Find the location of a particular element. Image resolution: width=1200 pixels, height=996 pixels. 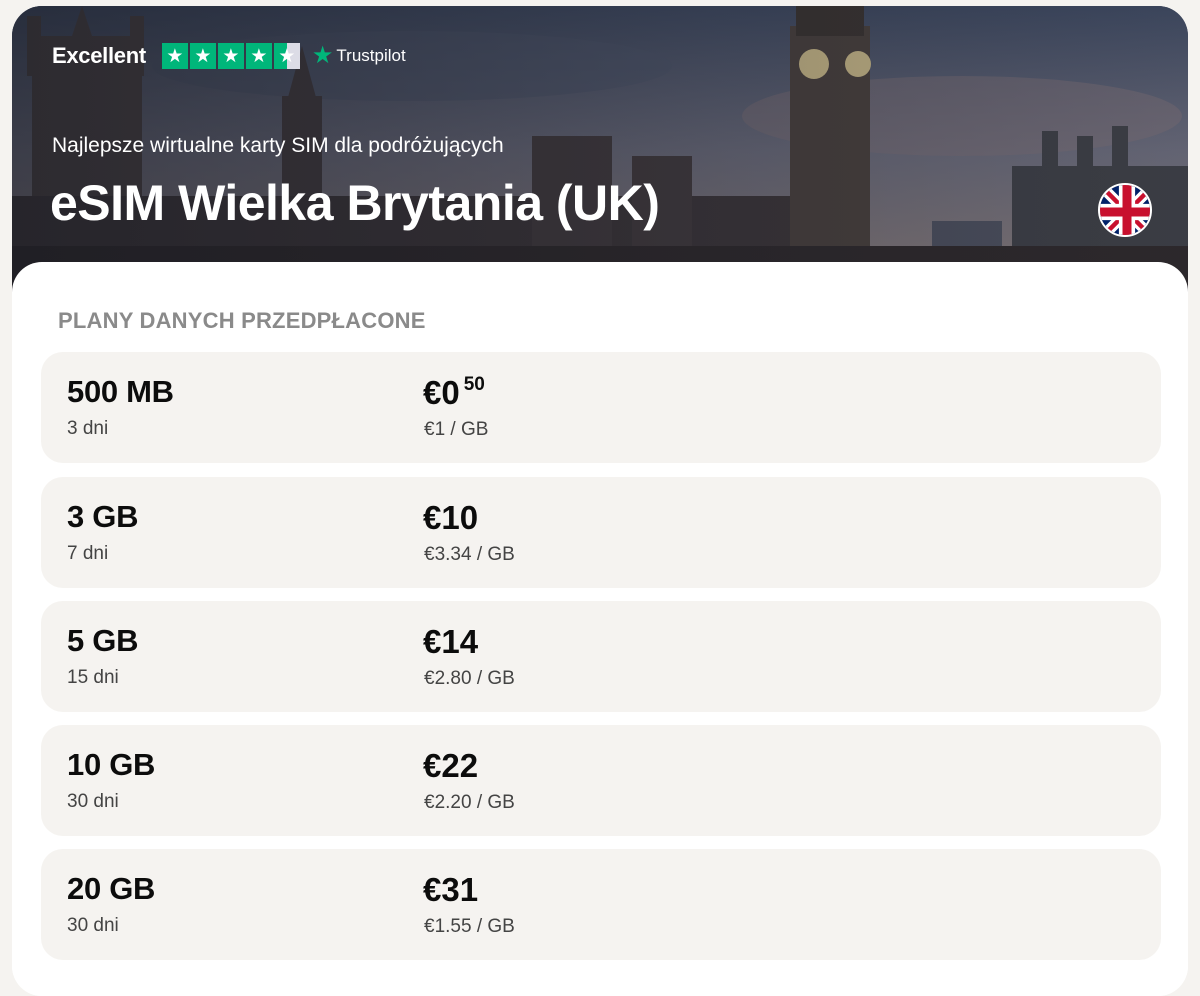

trustpilot-widget: Excellent ★ ★ ★ ★ ★ ★ Trustpilot is located at coordinates (229, 56).